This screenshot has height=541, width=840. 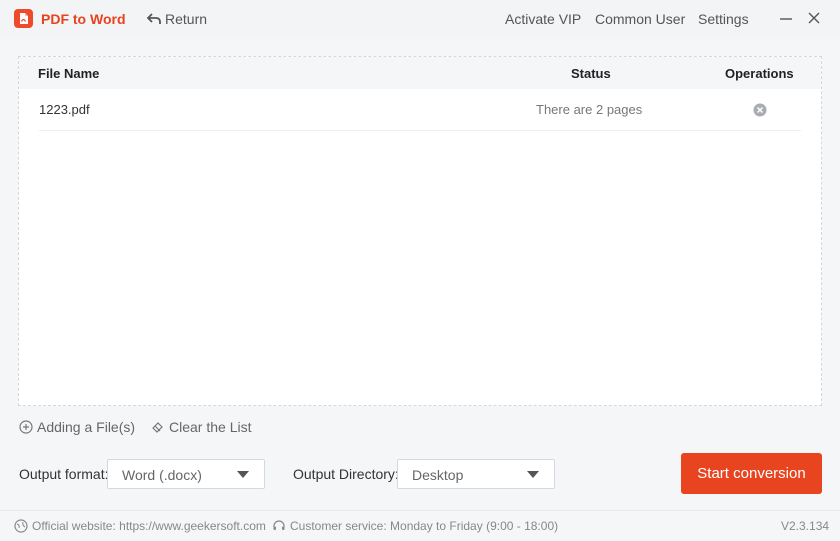 I want to click on add-circle-icon, so click(x=26, y=427).